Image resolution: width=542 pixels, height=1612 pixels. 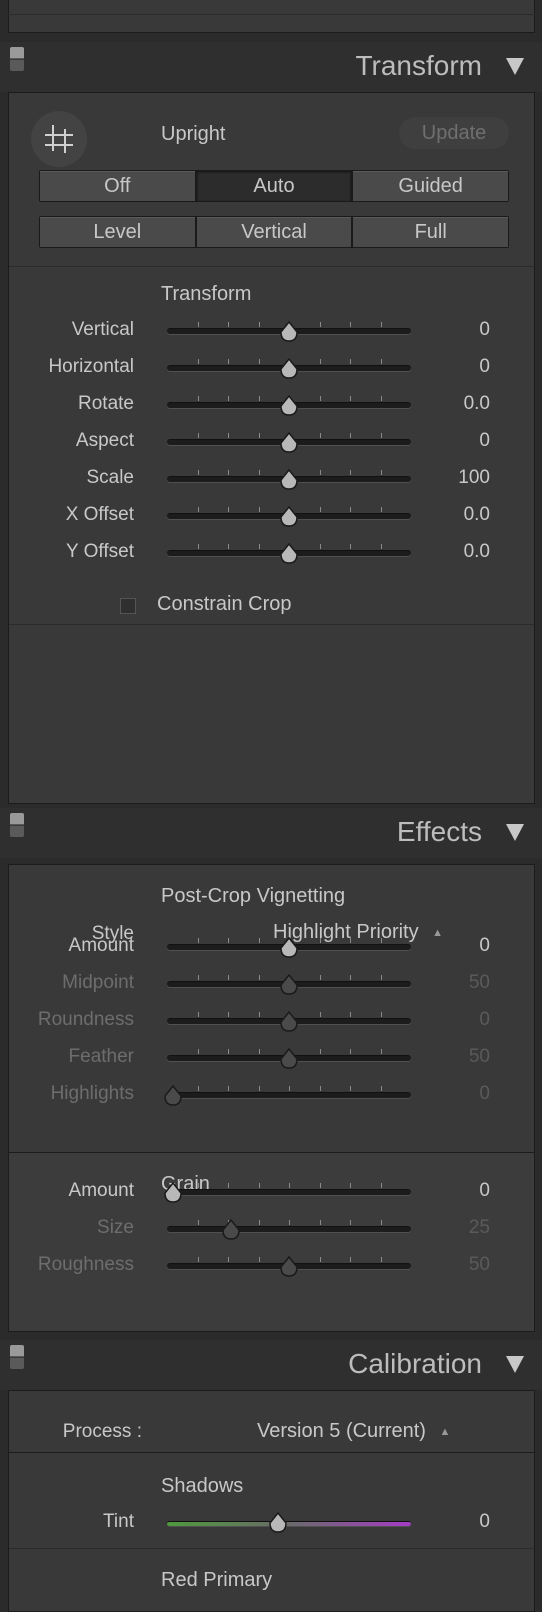 What do you see at coordinates (202, 1486) in the screenshot?
I see `shadows-section-title: Shadows` at bounding box center [202, 1486].